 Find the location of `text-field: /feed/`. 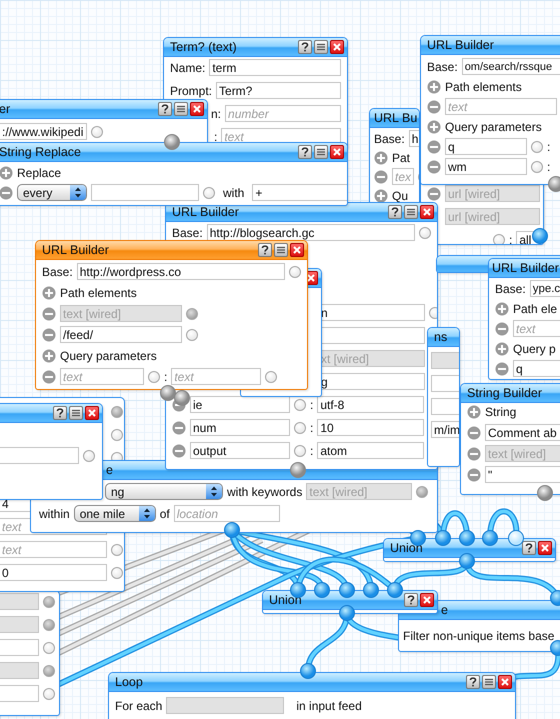

text-field: /feed/ is located at coordinates (121, 334).